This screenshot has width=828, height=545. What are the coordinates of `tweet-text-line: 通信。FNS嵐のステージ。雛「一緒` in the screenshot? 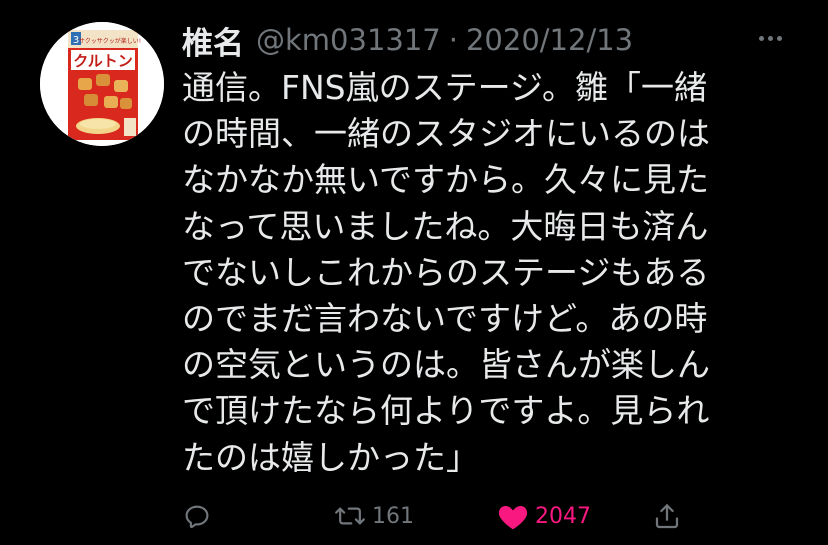 It's located at (444, 87).